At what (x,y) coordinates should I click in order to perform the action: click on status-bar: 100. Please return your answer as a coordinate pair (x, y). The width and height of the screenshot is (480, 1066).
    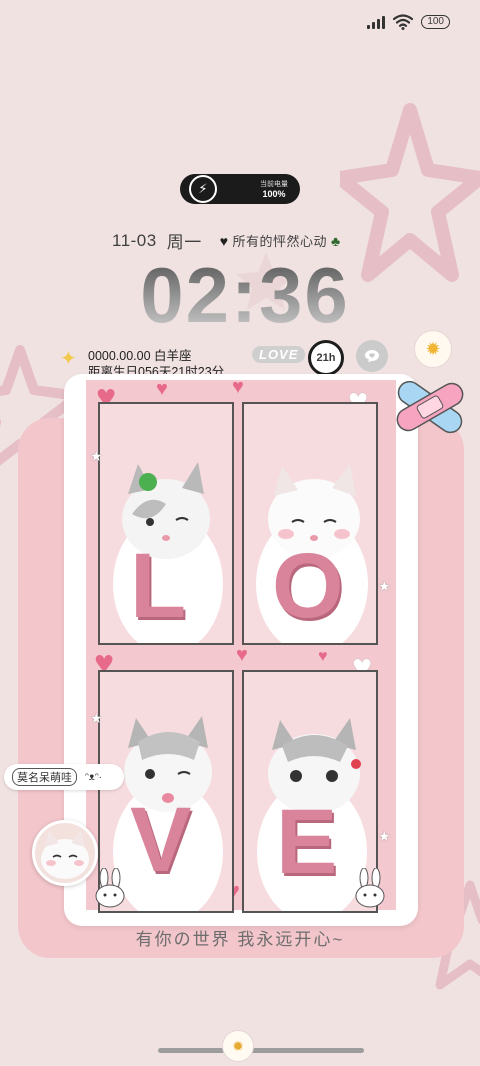
    Looking at the image, I should click on (408, 22).